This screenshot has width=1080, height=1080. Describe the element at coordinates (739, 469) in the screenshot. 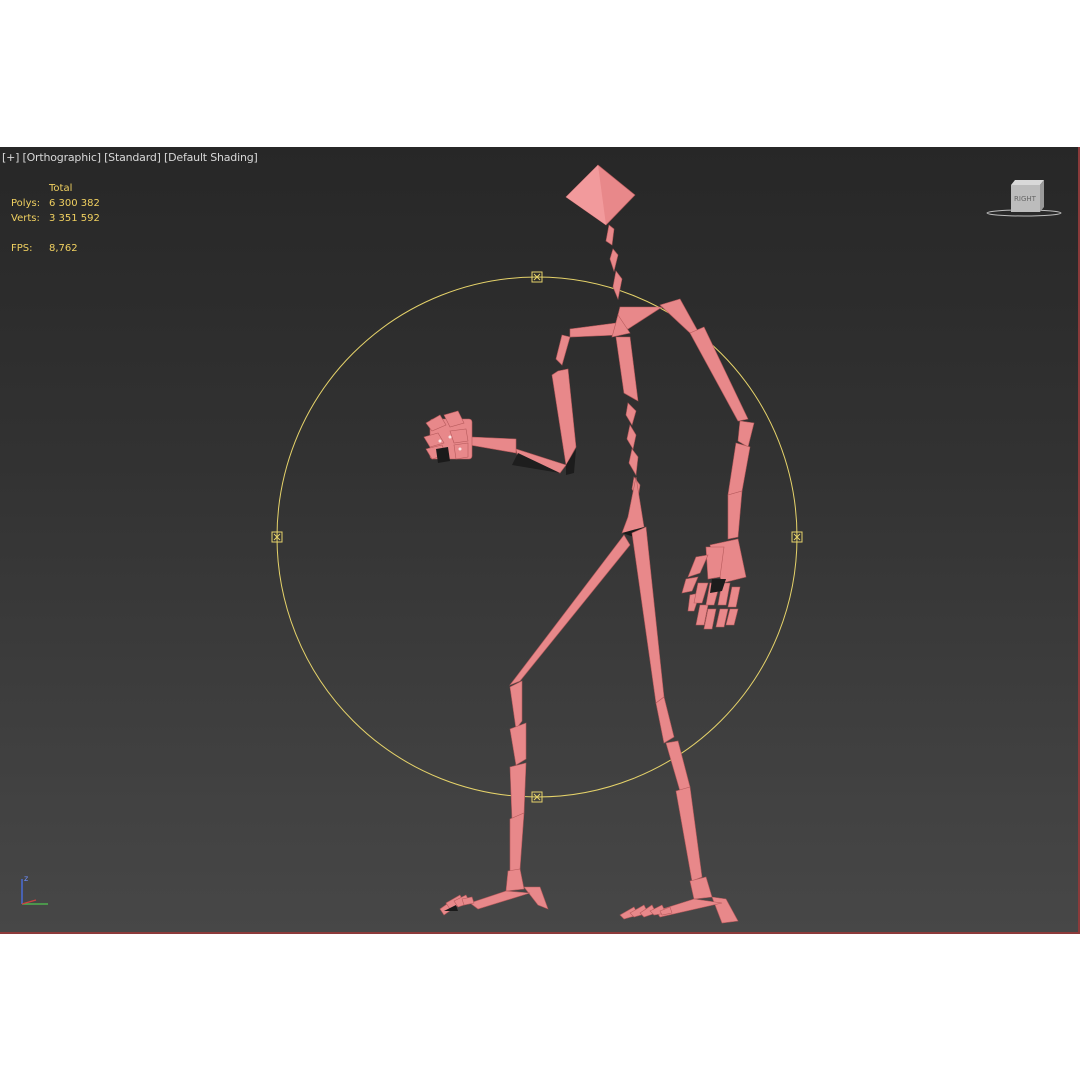

I see `right-forearm` at that location.